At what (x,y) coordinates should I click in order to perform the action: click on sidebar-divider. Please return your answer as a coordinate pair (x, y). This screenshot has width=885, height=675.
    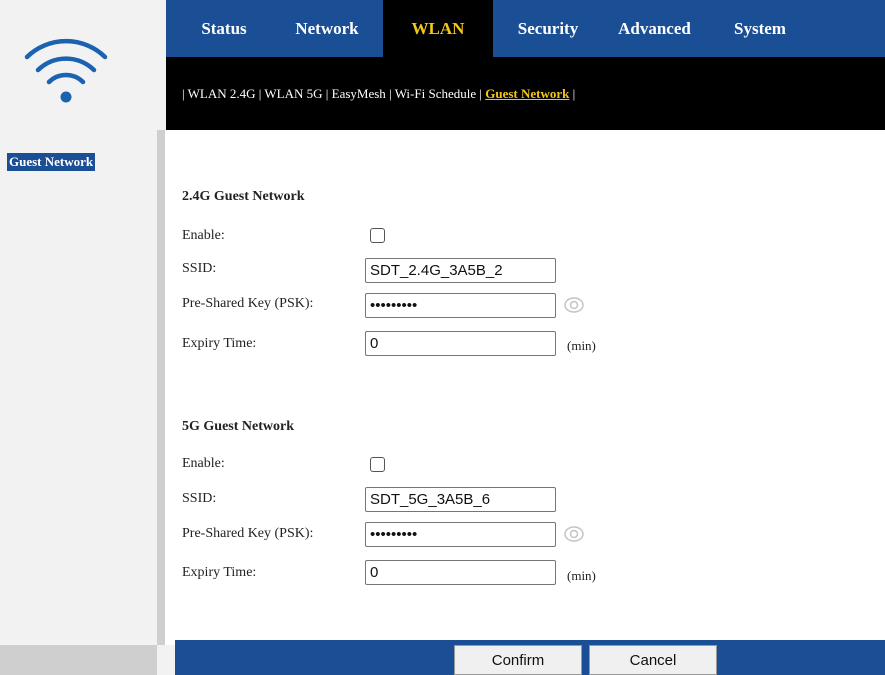
    Looking at the image, I should click on (161, 387).